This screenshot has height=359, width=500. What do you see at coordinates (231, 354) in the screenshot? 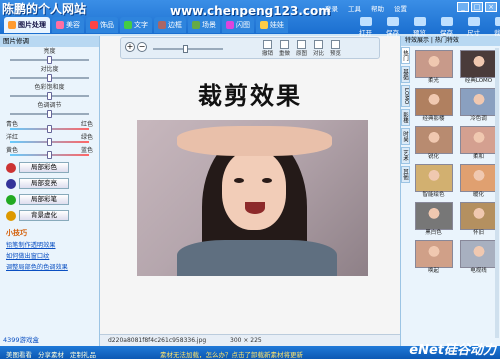
I see `footer-message: 素材无法加载，怎么办？点击了卸载新素材将更新` at bounding box center [231, 354].